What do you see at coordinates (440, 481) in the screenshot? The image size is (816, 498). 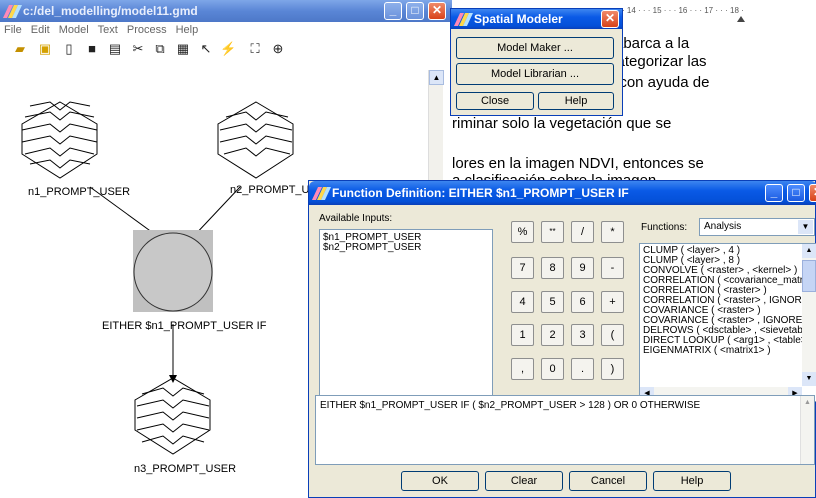 I see `ok-button: OK` at bounding box center [440, 481].